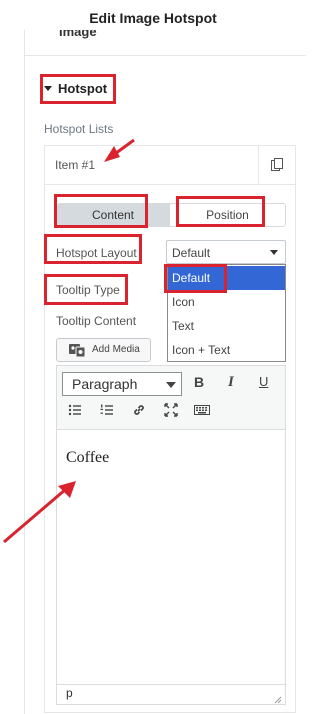  Describe the element at coordinates (75, 165) in the screenshot. I see `repeater-item-title: Item #1` at that location.